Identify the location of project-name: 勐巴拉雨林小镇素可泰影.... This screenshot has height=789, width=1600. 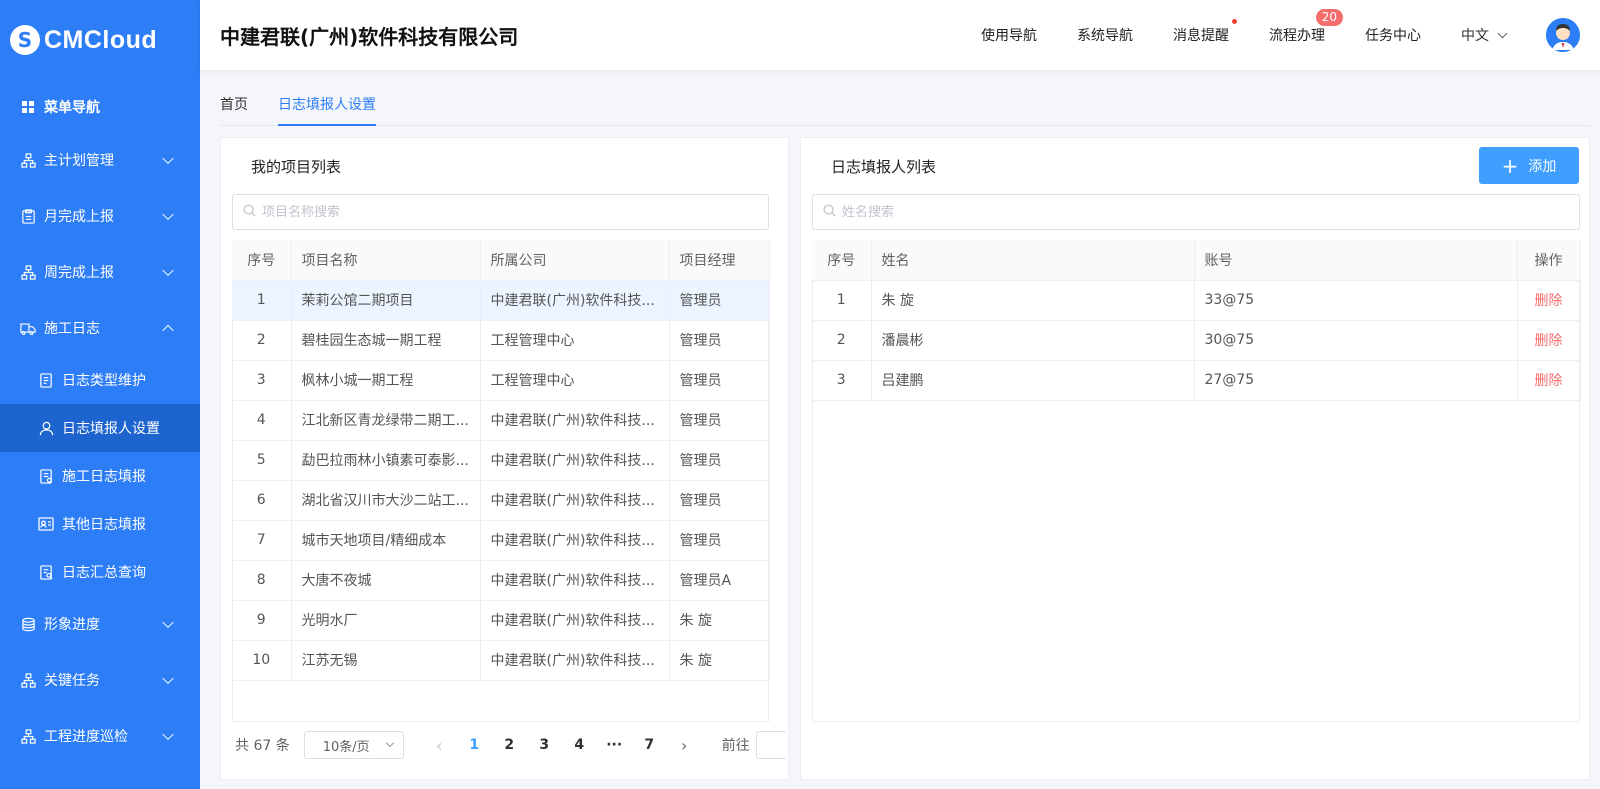
(386, 460).